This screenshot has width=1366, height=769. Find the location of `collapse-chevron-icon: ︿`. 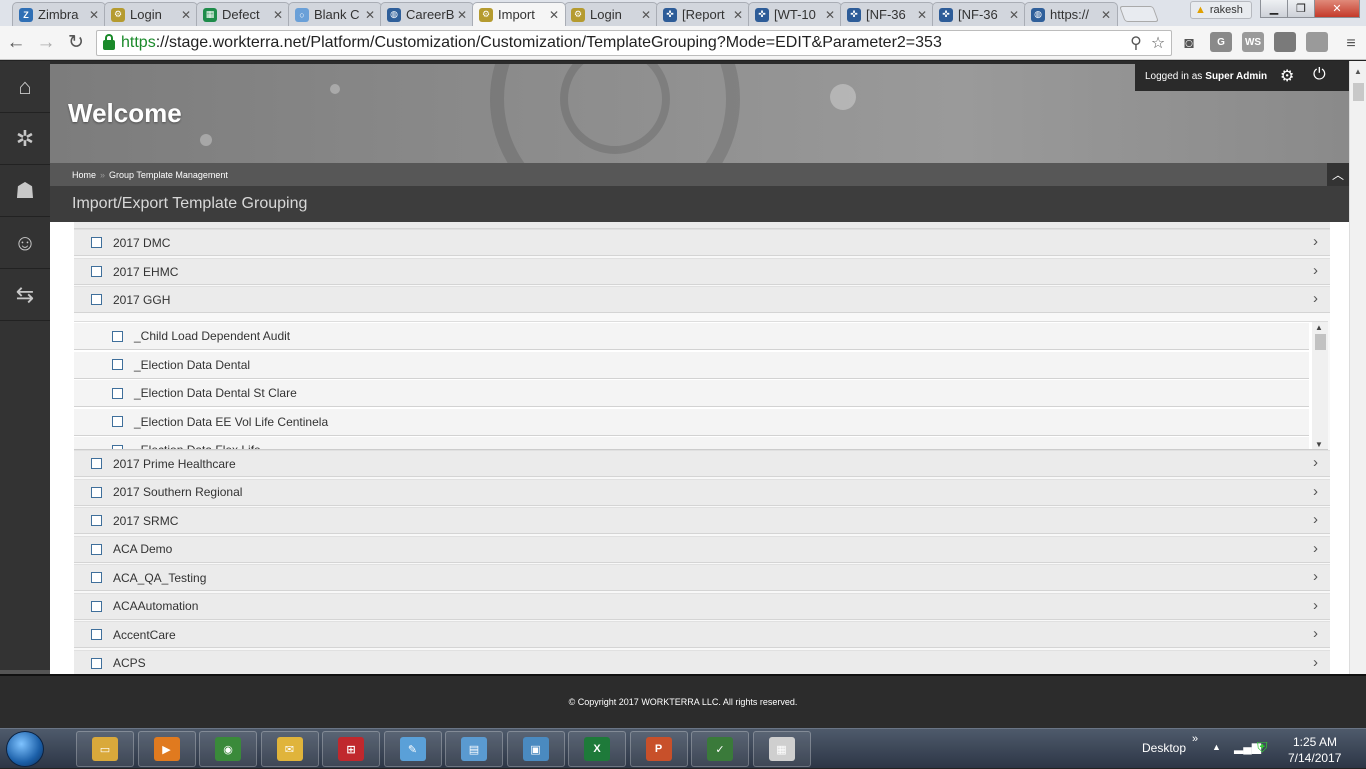

collapse-chevron-icon: ︿ is located at coordinates (1338, 174).